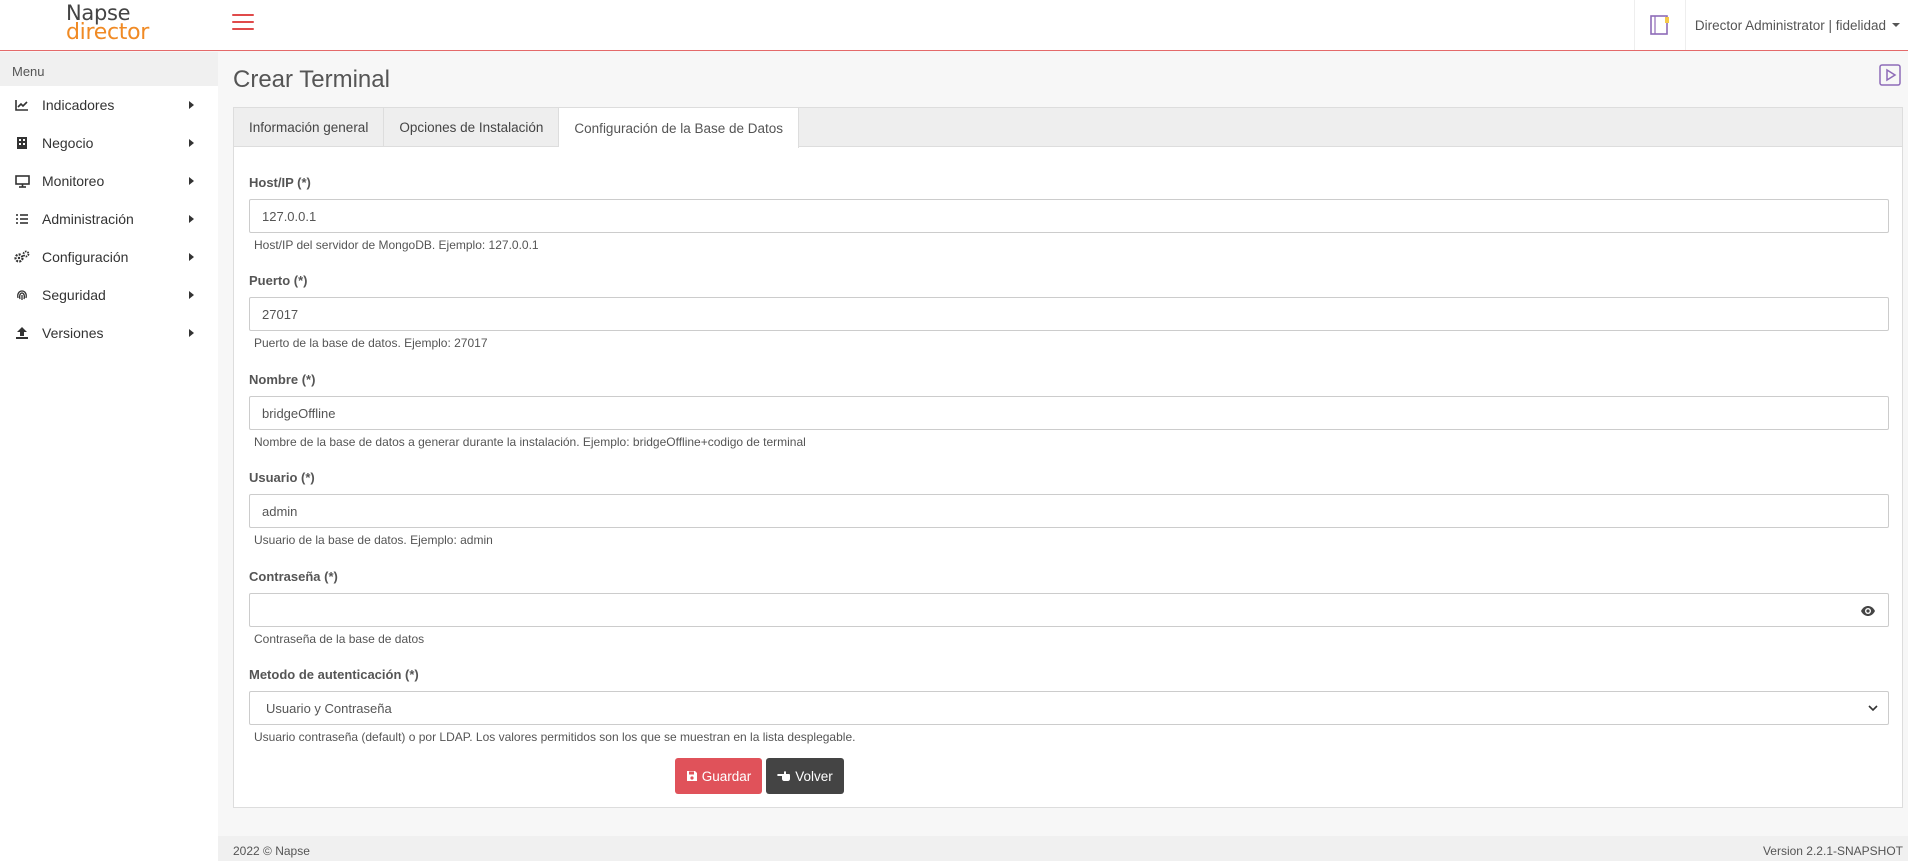 The image size is (1908, 861). I want to click on sidebar-item-negocio: Negocio, so click(109, 143).